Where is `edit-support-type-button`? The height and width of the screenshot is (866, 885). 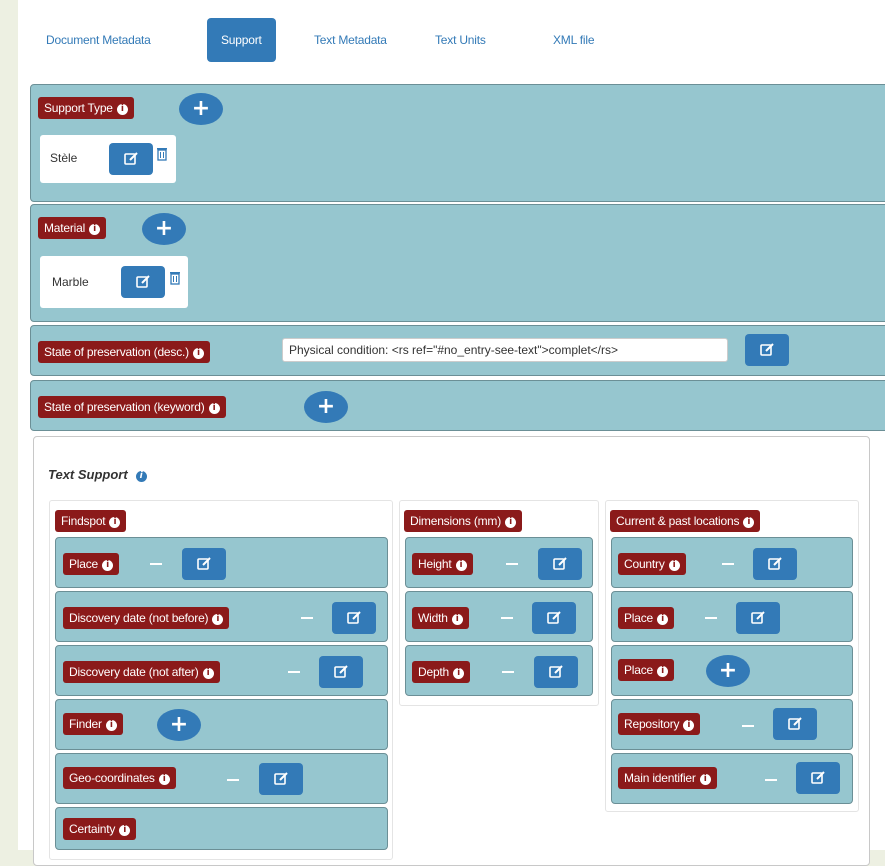
edit-support-type-button is located at coordinates (131, 159).